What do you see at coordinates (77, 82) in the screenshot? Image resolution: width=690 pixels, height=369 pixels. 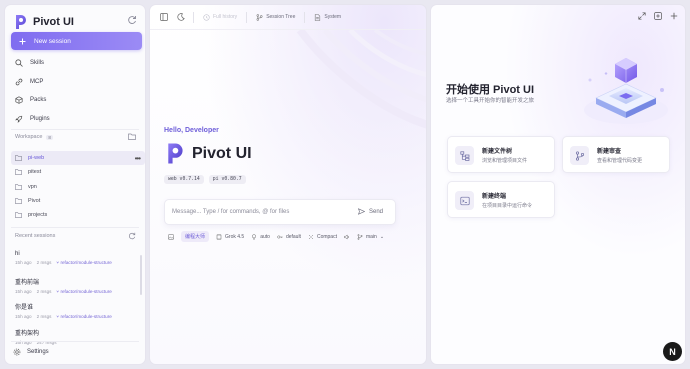 I see `sidebar-item-mcp: MCP` at bounding box center [77, 82].